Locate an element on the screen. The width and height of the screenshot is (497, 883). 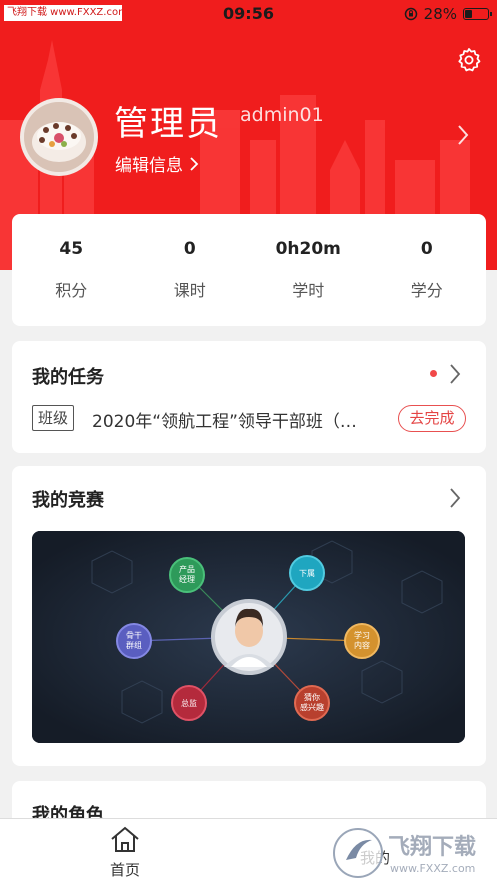
user-id: admin01 is located at coordinates (282, 115).